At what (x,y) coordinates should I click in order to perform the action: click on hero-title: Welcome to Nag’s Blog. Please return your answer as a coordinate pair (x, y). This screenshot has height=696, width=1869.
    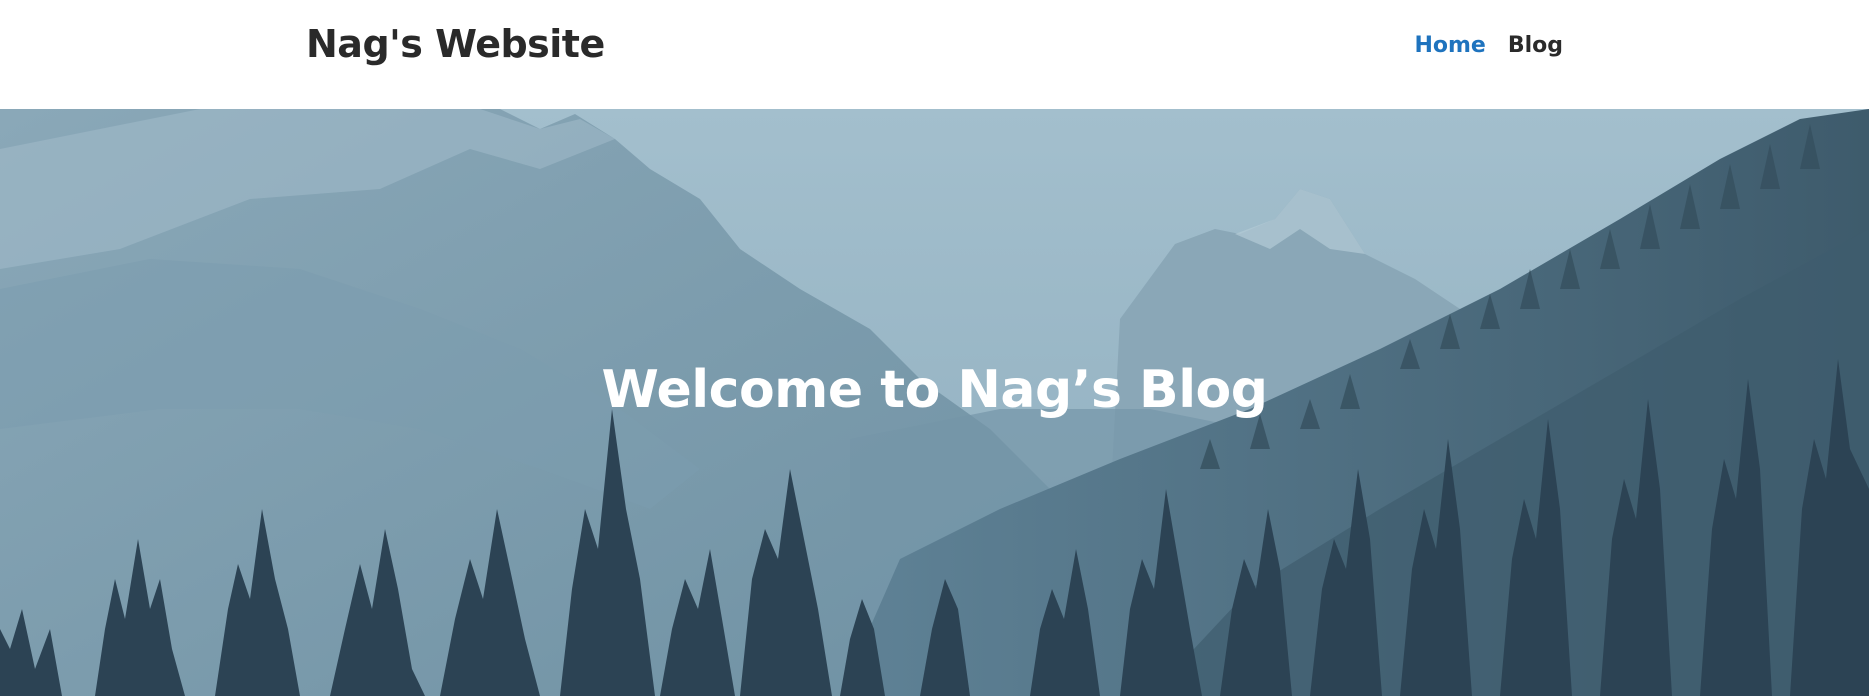
    Looking at the image, I should click on (934, 390).